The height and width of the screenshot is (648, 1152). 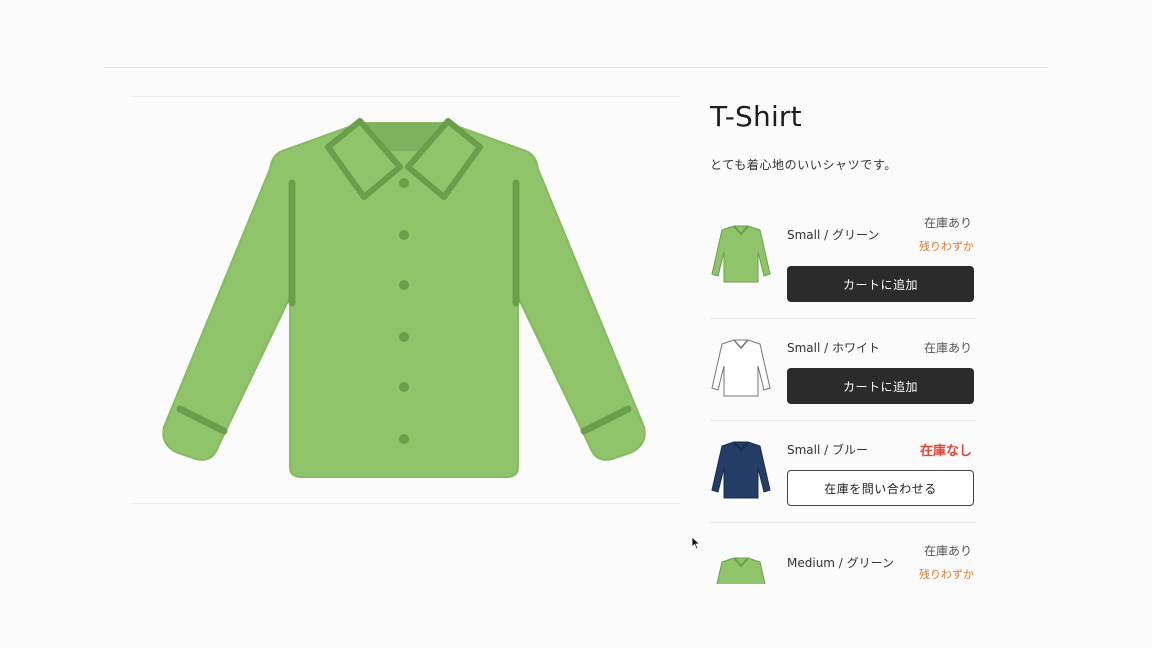 What do you see at coordinates (880, 488) in the screenshot?
I see `inquire-stock-button: 在庫を問い合わせる` at bounding box center [880, 488].